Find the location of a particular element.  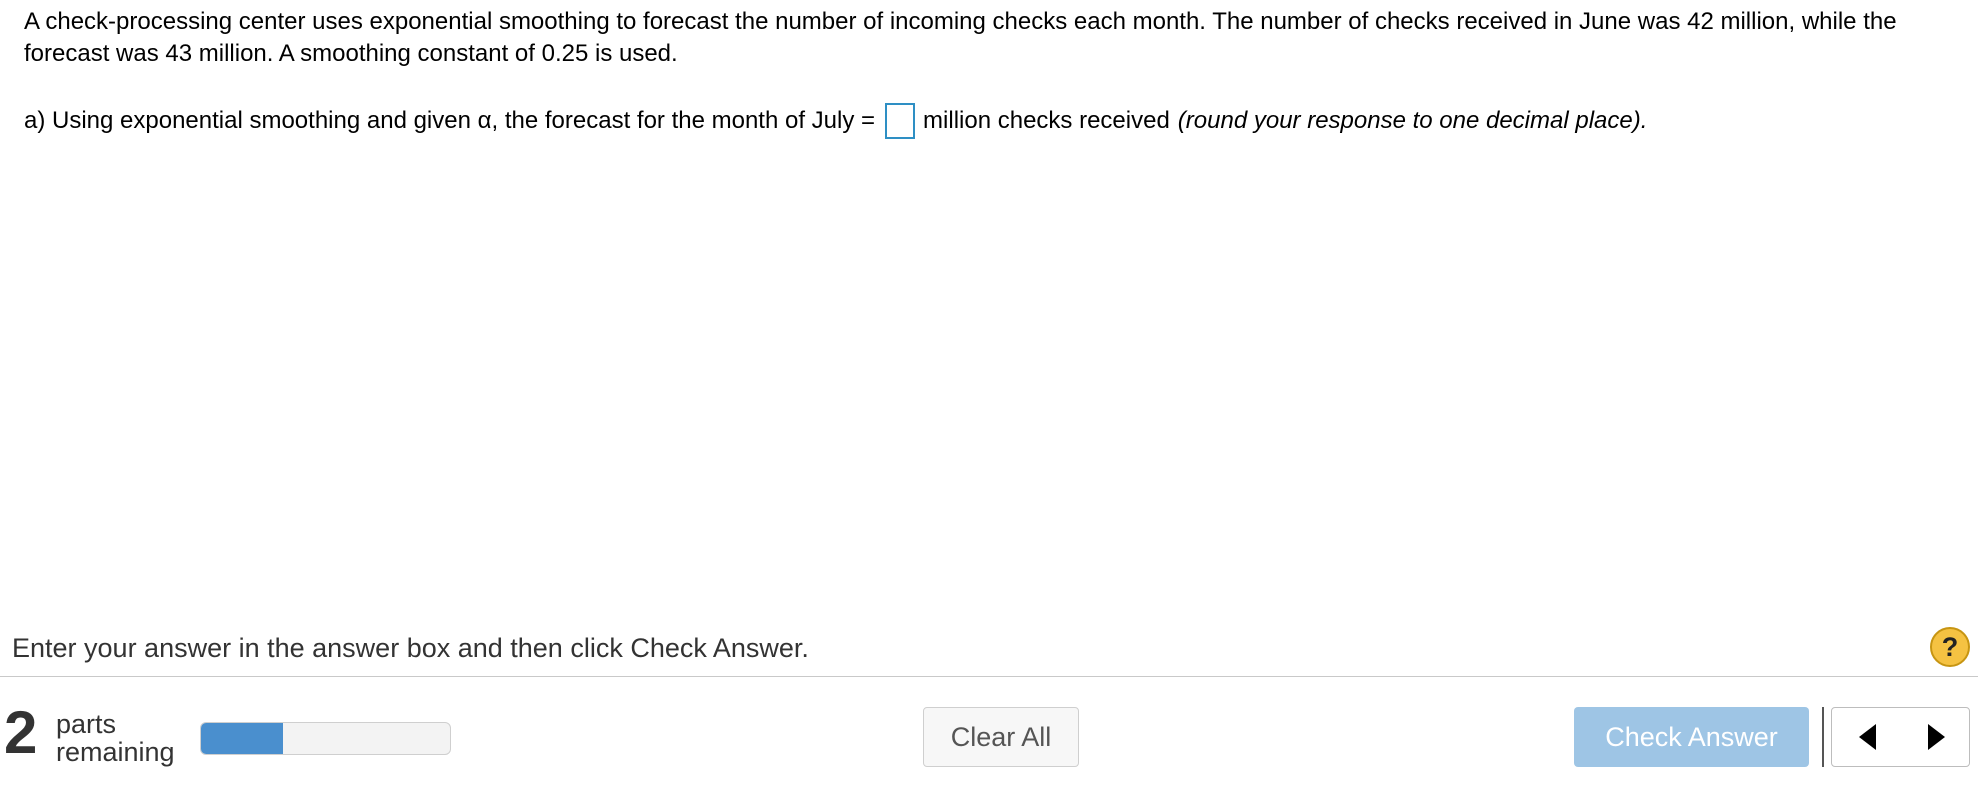

parts-remaining-label: parts remaining is located at coordinates (115, 738).